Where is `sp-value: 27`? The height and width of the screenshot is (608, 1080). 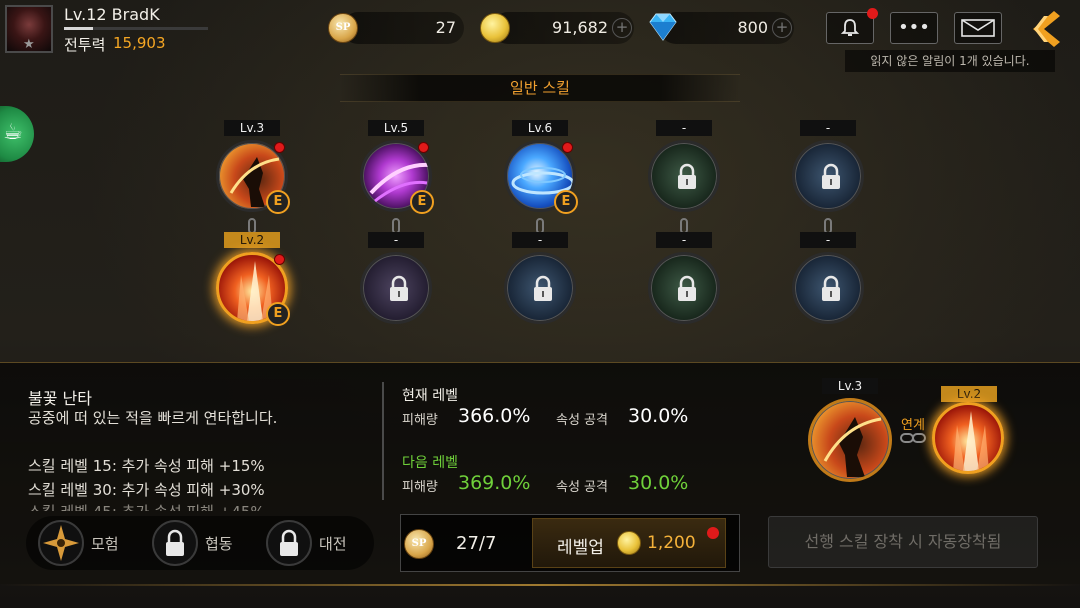
sp-value: 27 is located at coordinates (445, 27).